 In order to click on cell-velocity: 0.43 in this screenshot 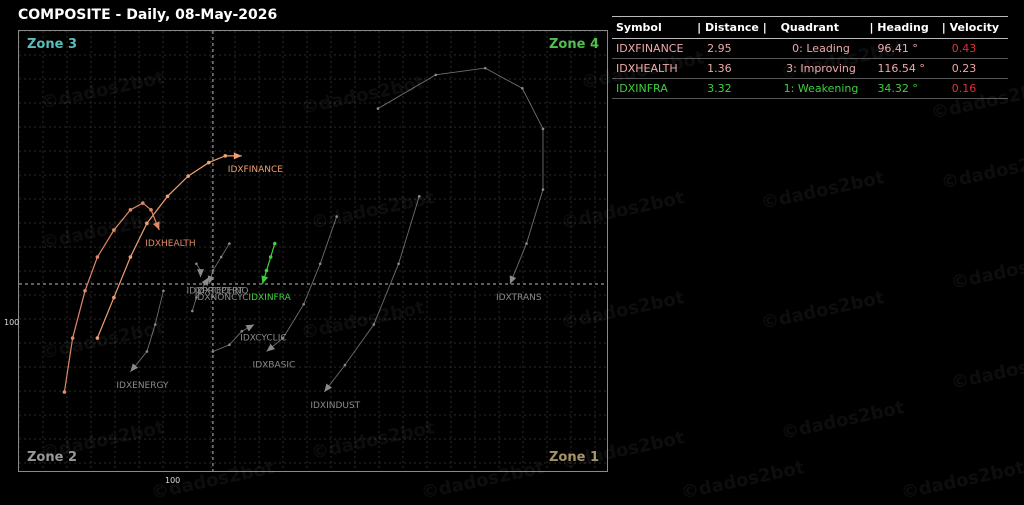, I will do `click(972, 48)`.